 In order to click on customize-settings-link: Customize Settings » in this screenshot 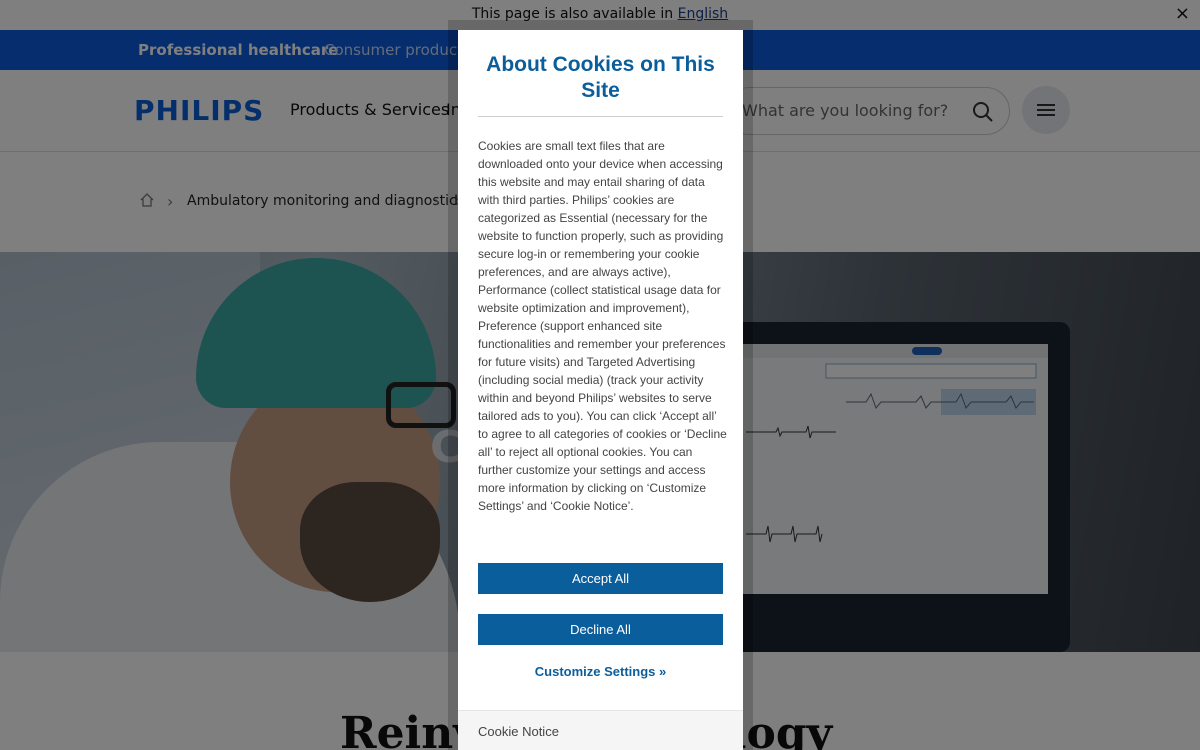, I will do `click(600, 671)`.